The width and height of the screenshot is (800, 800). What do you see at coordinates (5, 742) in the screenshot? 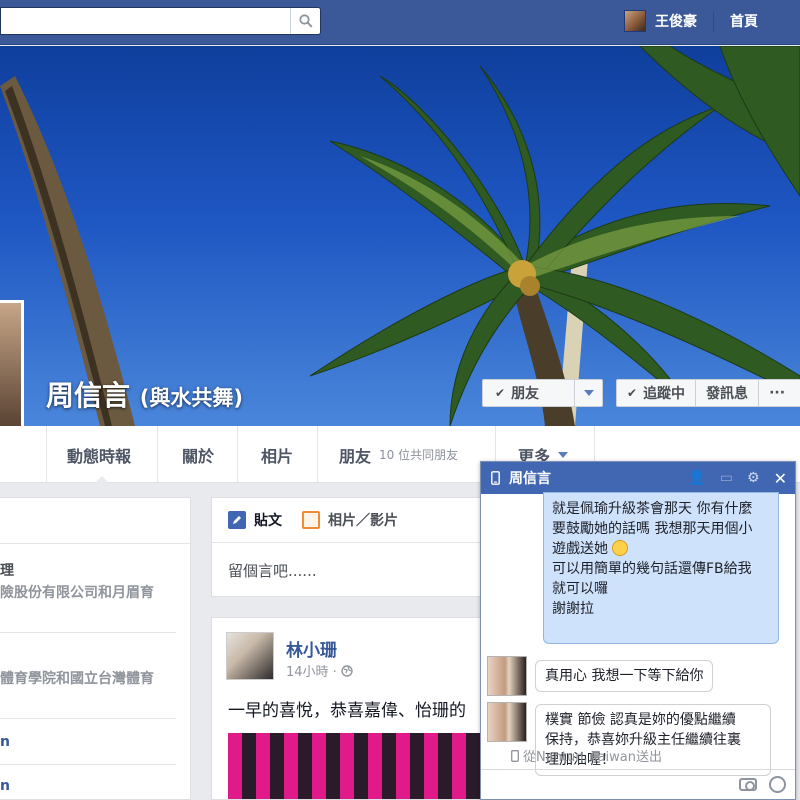
I see `location-link: n` at bounding box center [5, 742].